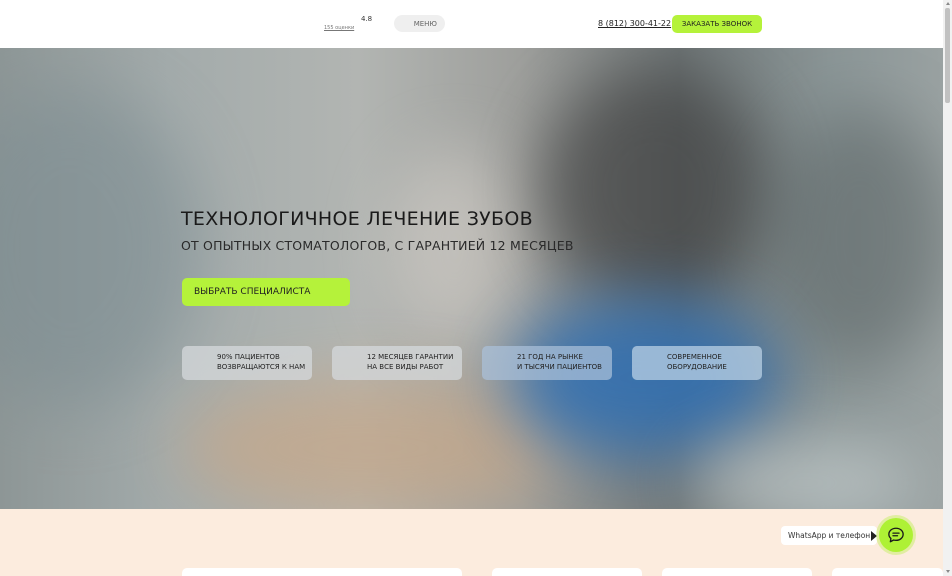  What do you see at coordinates (948, 3) in the screenshot?
I see `scroll-up-arrow-icon` at bounding box center [948, 3].